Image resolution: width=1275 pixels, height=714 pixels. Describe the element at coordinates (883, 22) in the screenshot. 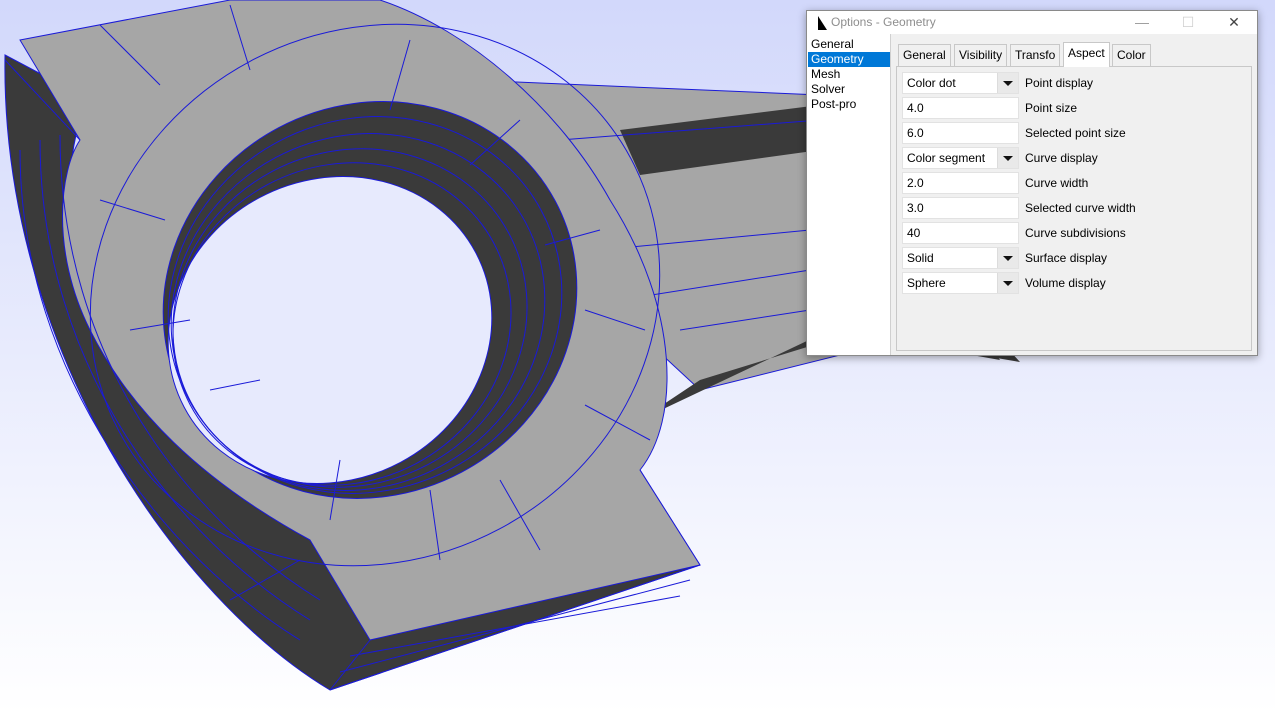

I see `window-title: Options - Geometry` at that location.